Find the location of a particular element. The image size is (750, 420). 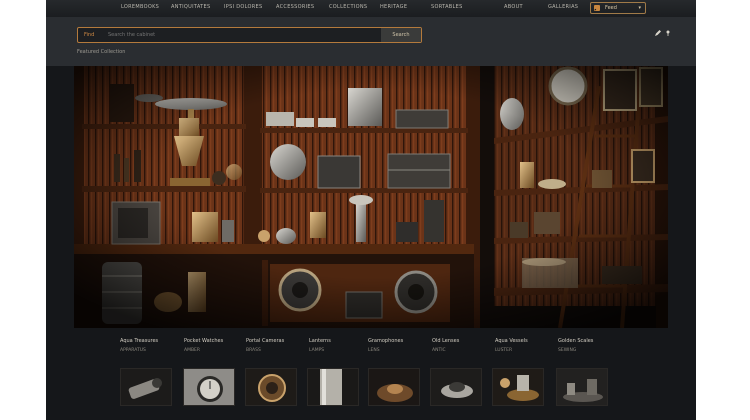

category-title: Aqua Vessels is located at coordinates (511, 341).